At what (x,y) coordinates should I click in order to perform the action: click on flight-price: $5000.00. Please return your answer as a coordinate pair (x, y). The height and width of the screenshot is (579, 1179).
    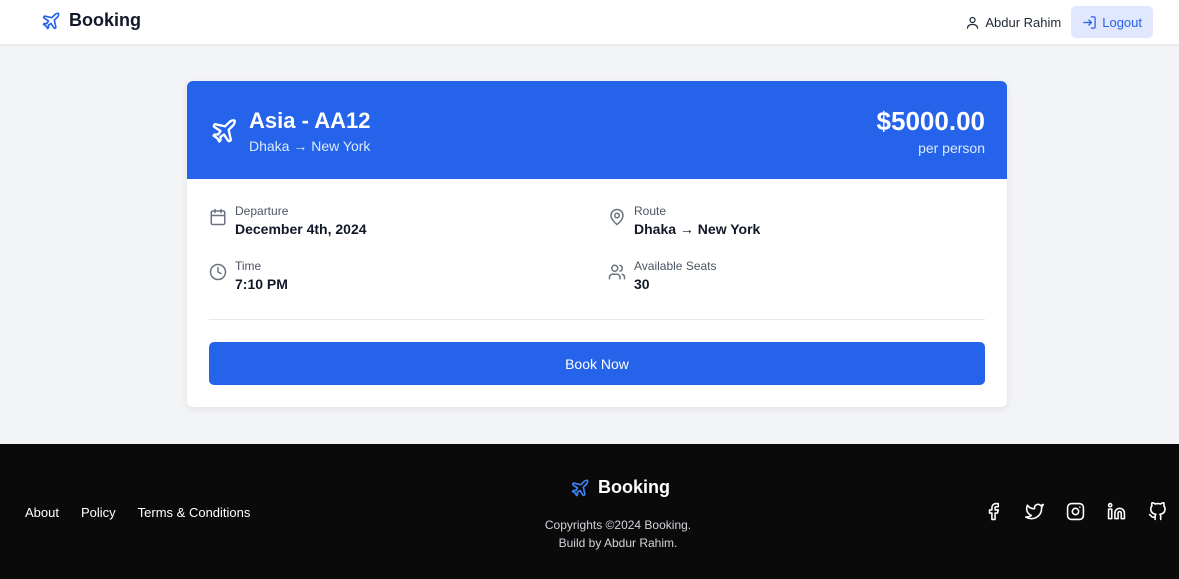
    Looking at the image, I should click on (930, 121).